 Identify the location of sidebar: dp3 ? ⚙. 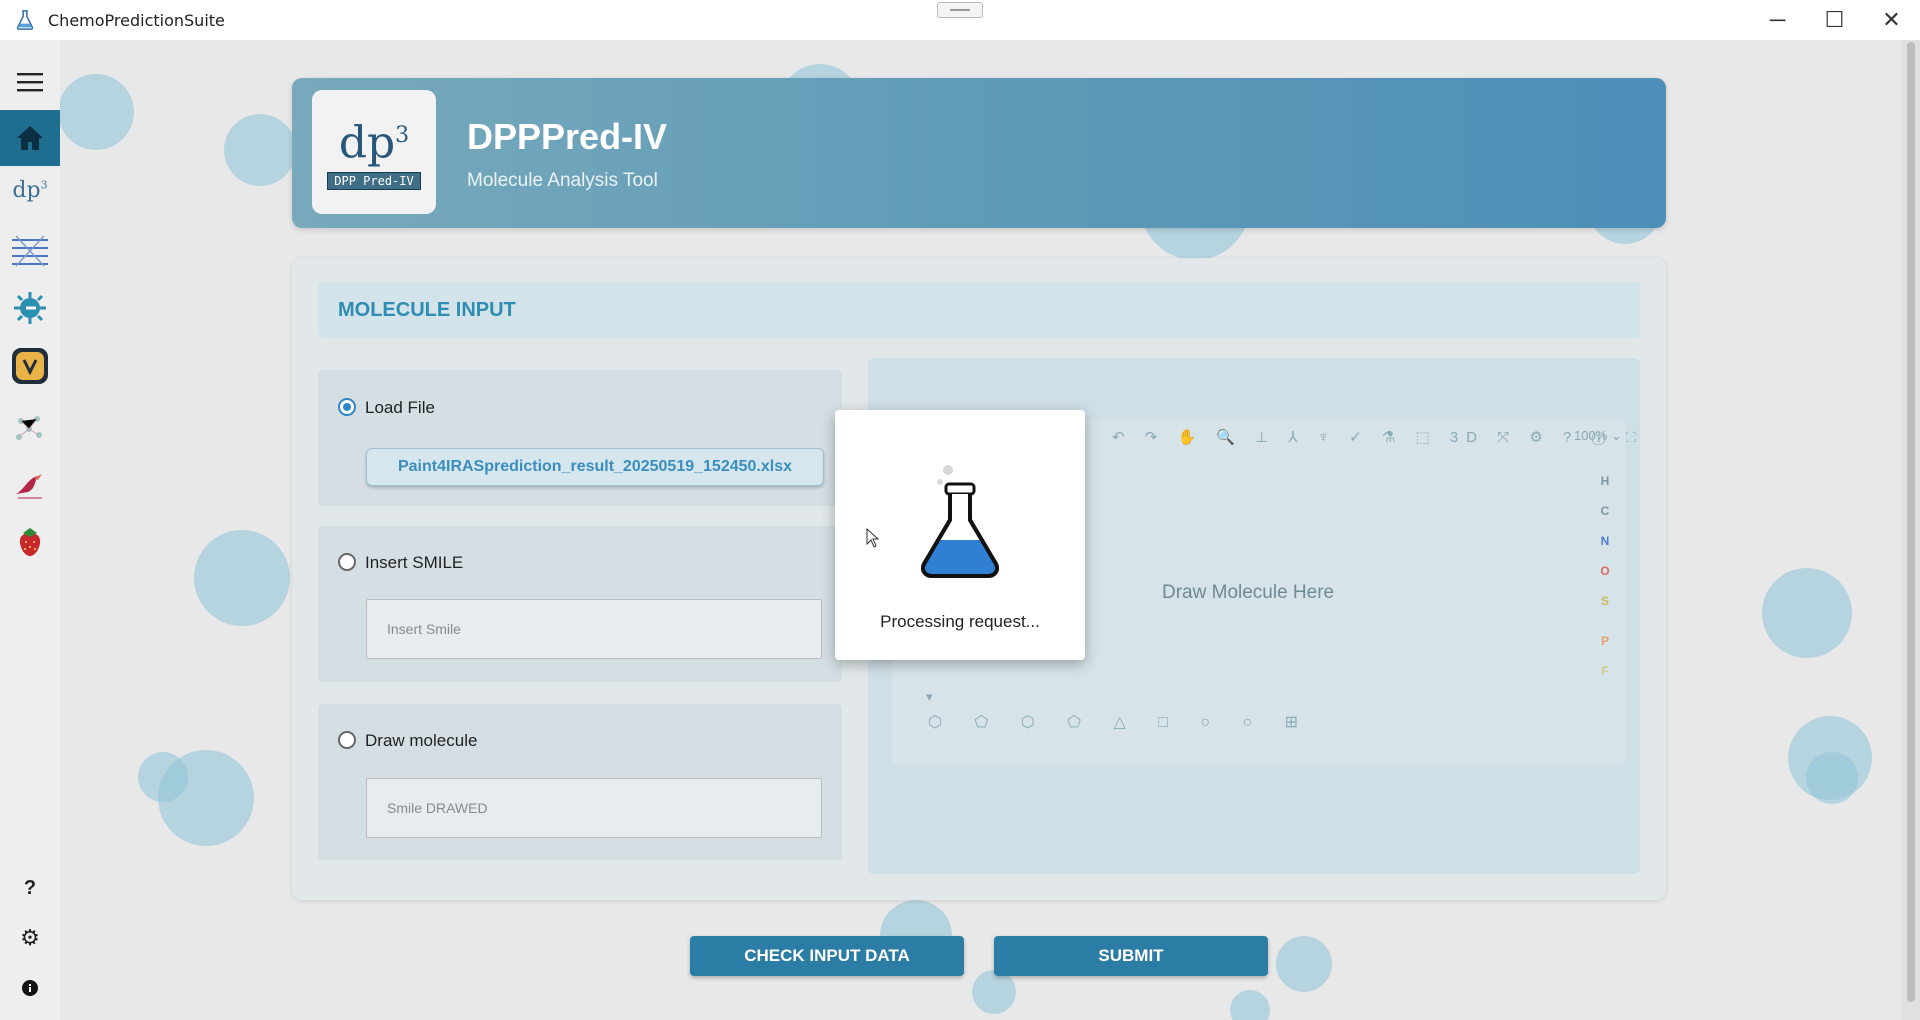
(30, 530).